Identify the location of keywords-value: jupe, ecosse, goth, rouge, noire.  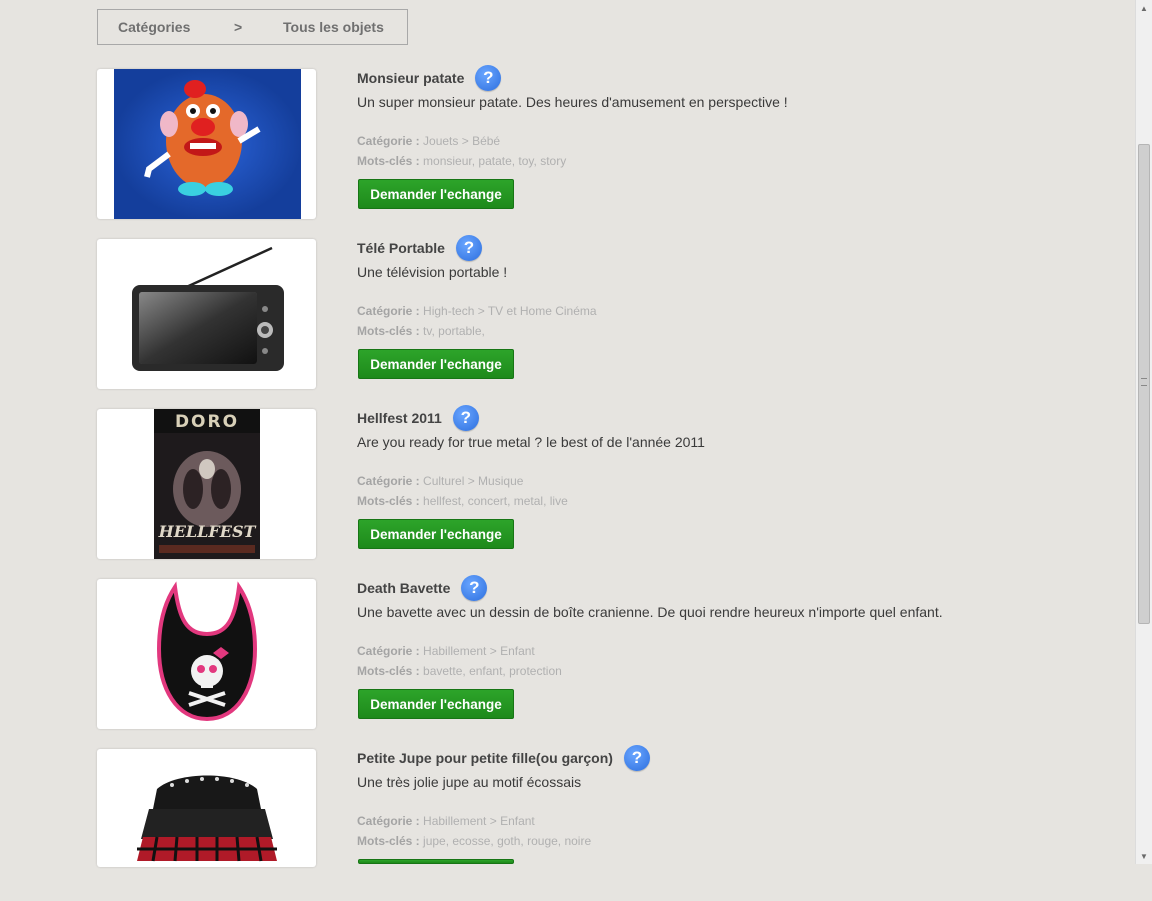
(507, 841).